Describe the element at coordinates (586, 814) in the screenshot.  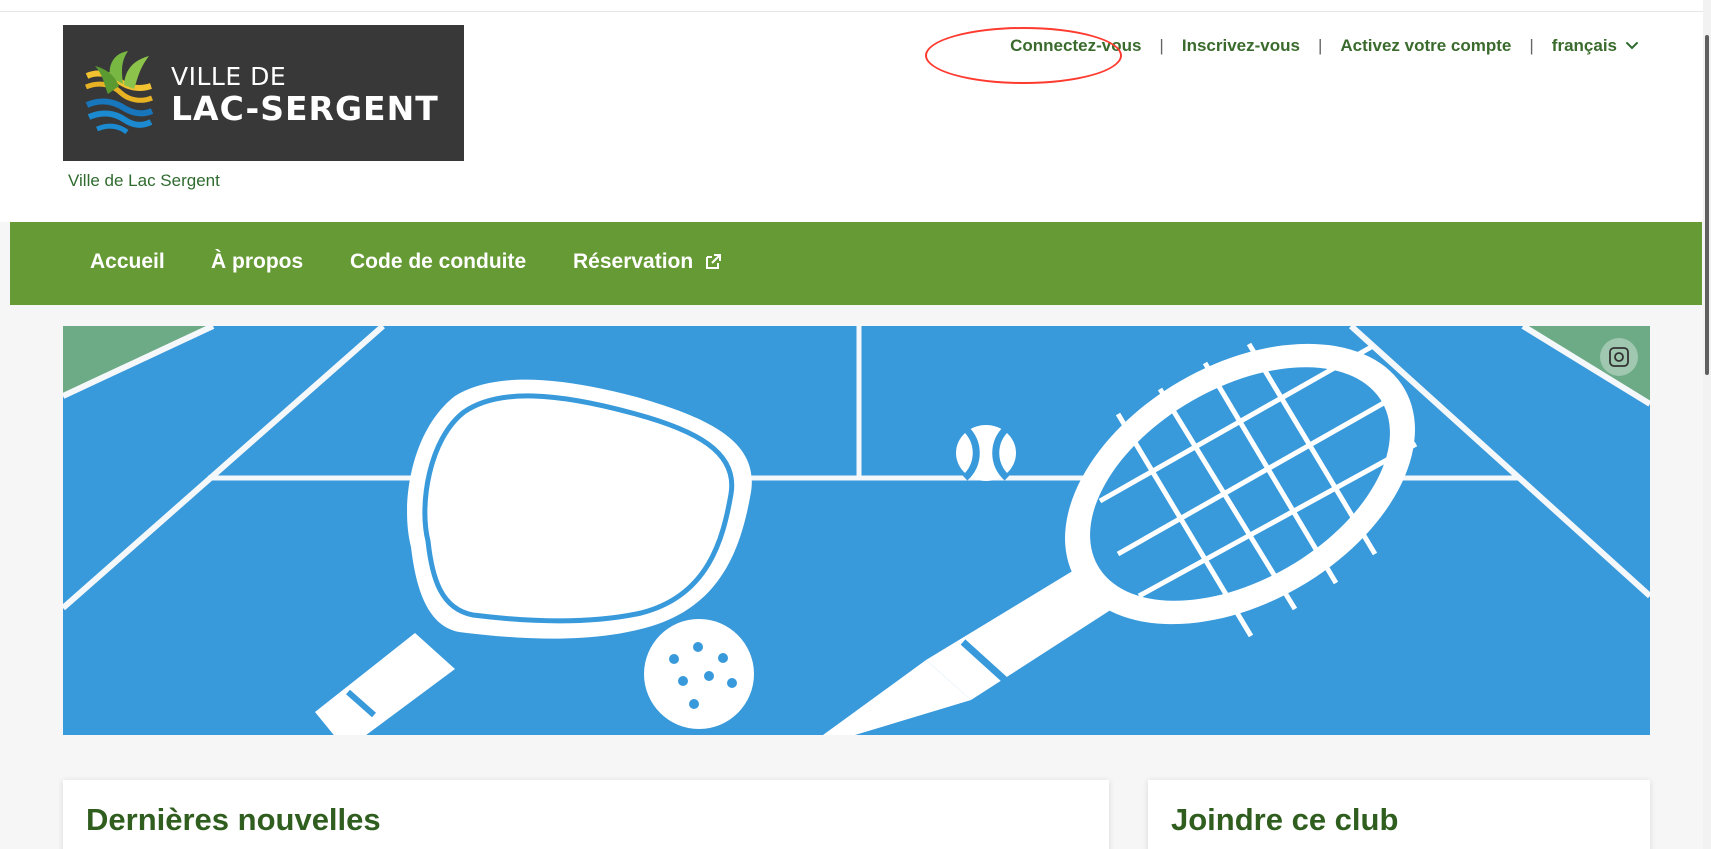
I see `latest-news-section: Dernières nouvelles` at that location.